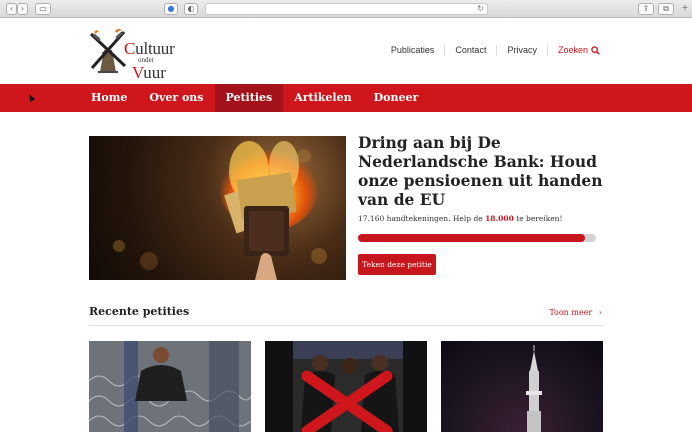  What do you see at coordinates (471, 238) in the screenshot?
I see `progress-fill` at bounding box center [471, 238].